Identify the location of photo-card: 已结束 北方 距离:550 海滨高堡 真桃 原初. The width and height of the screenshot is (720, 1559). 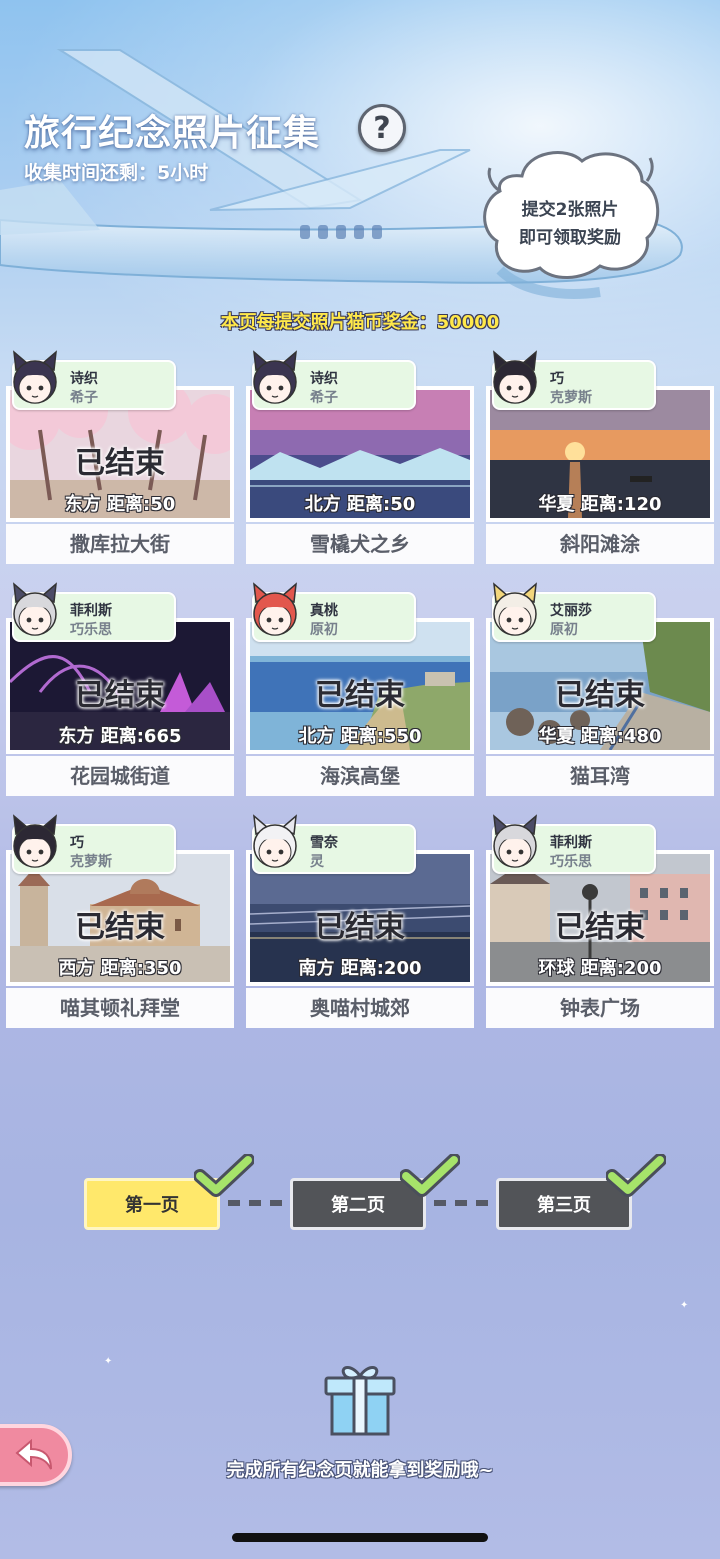
(360, 689).